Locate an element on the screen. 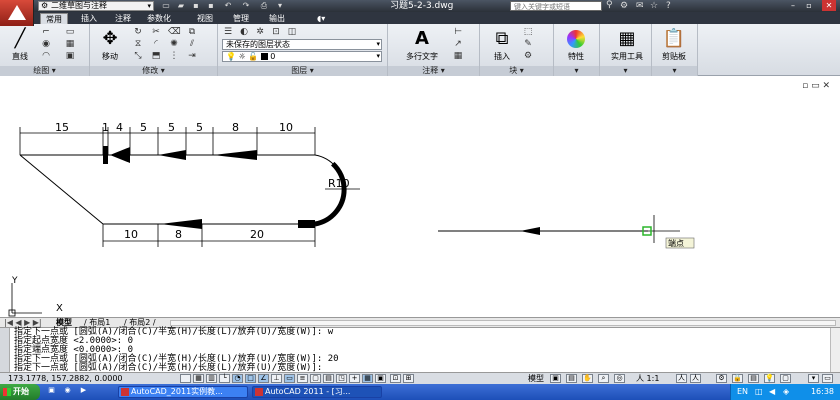 This screenshot has height=400, width=840. auto-scale-icon: 人 is located at coordinates (695, 378).